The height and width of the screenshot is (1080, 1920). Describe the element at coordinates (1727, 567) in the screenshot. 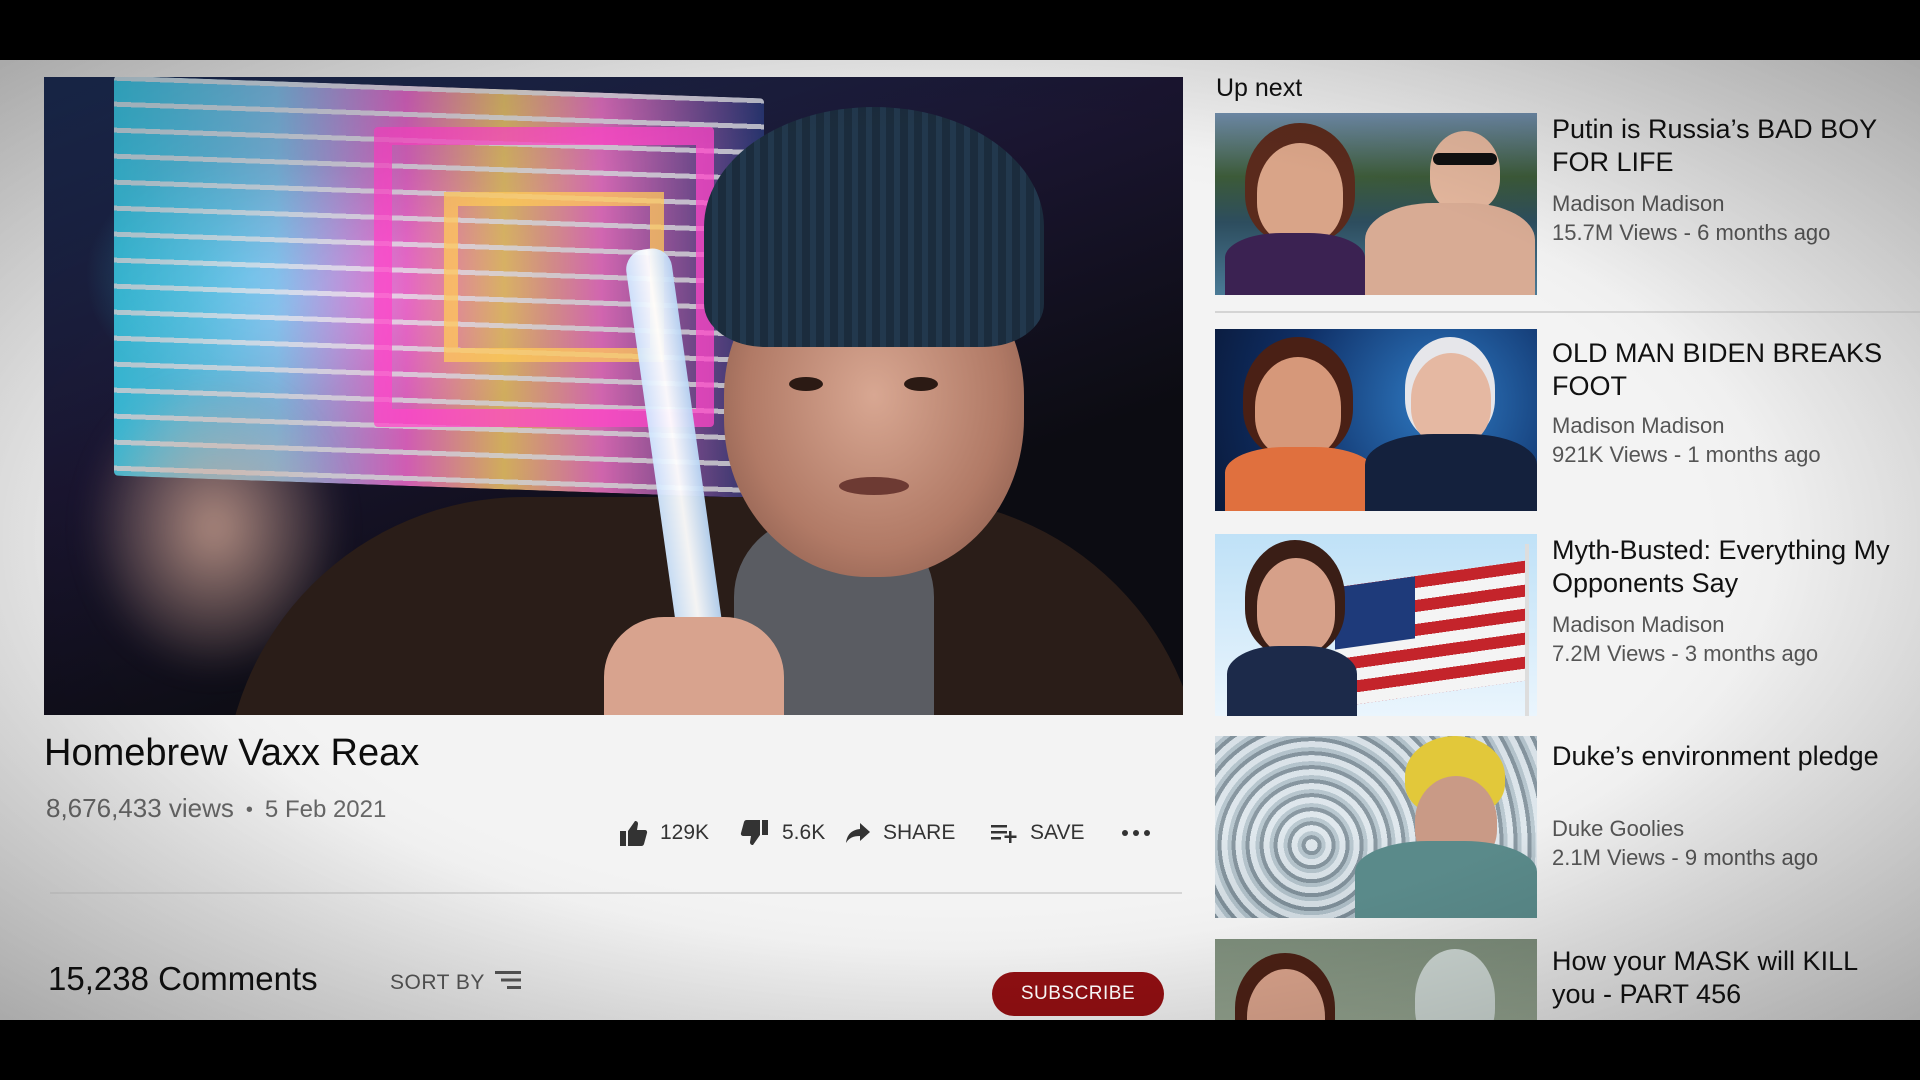

I see `recommended-title: Myth-Busted: Everything My Opponents Say` at that location.